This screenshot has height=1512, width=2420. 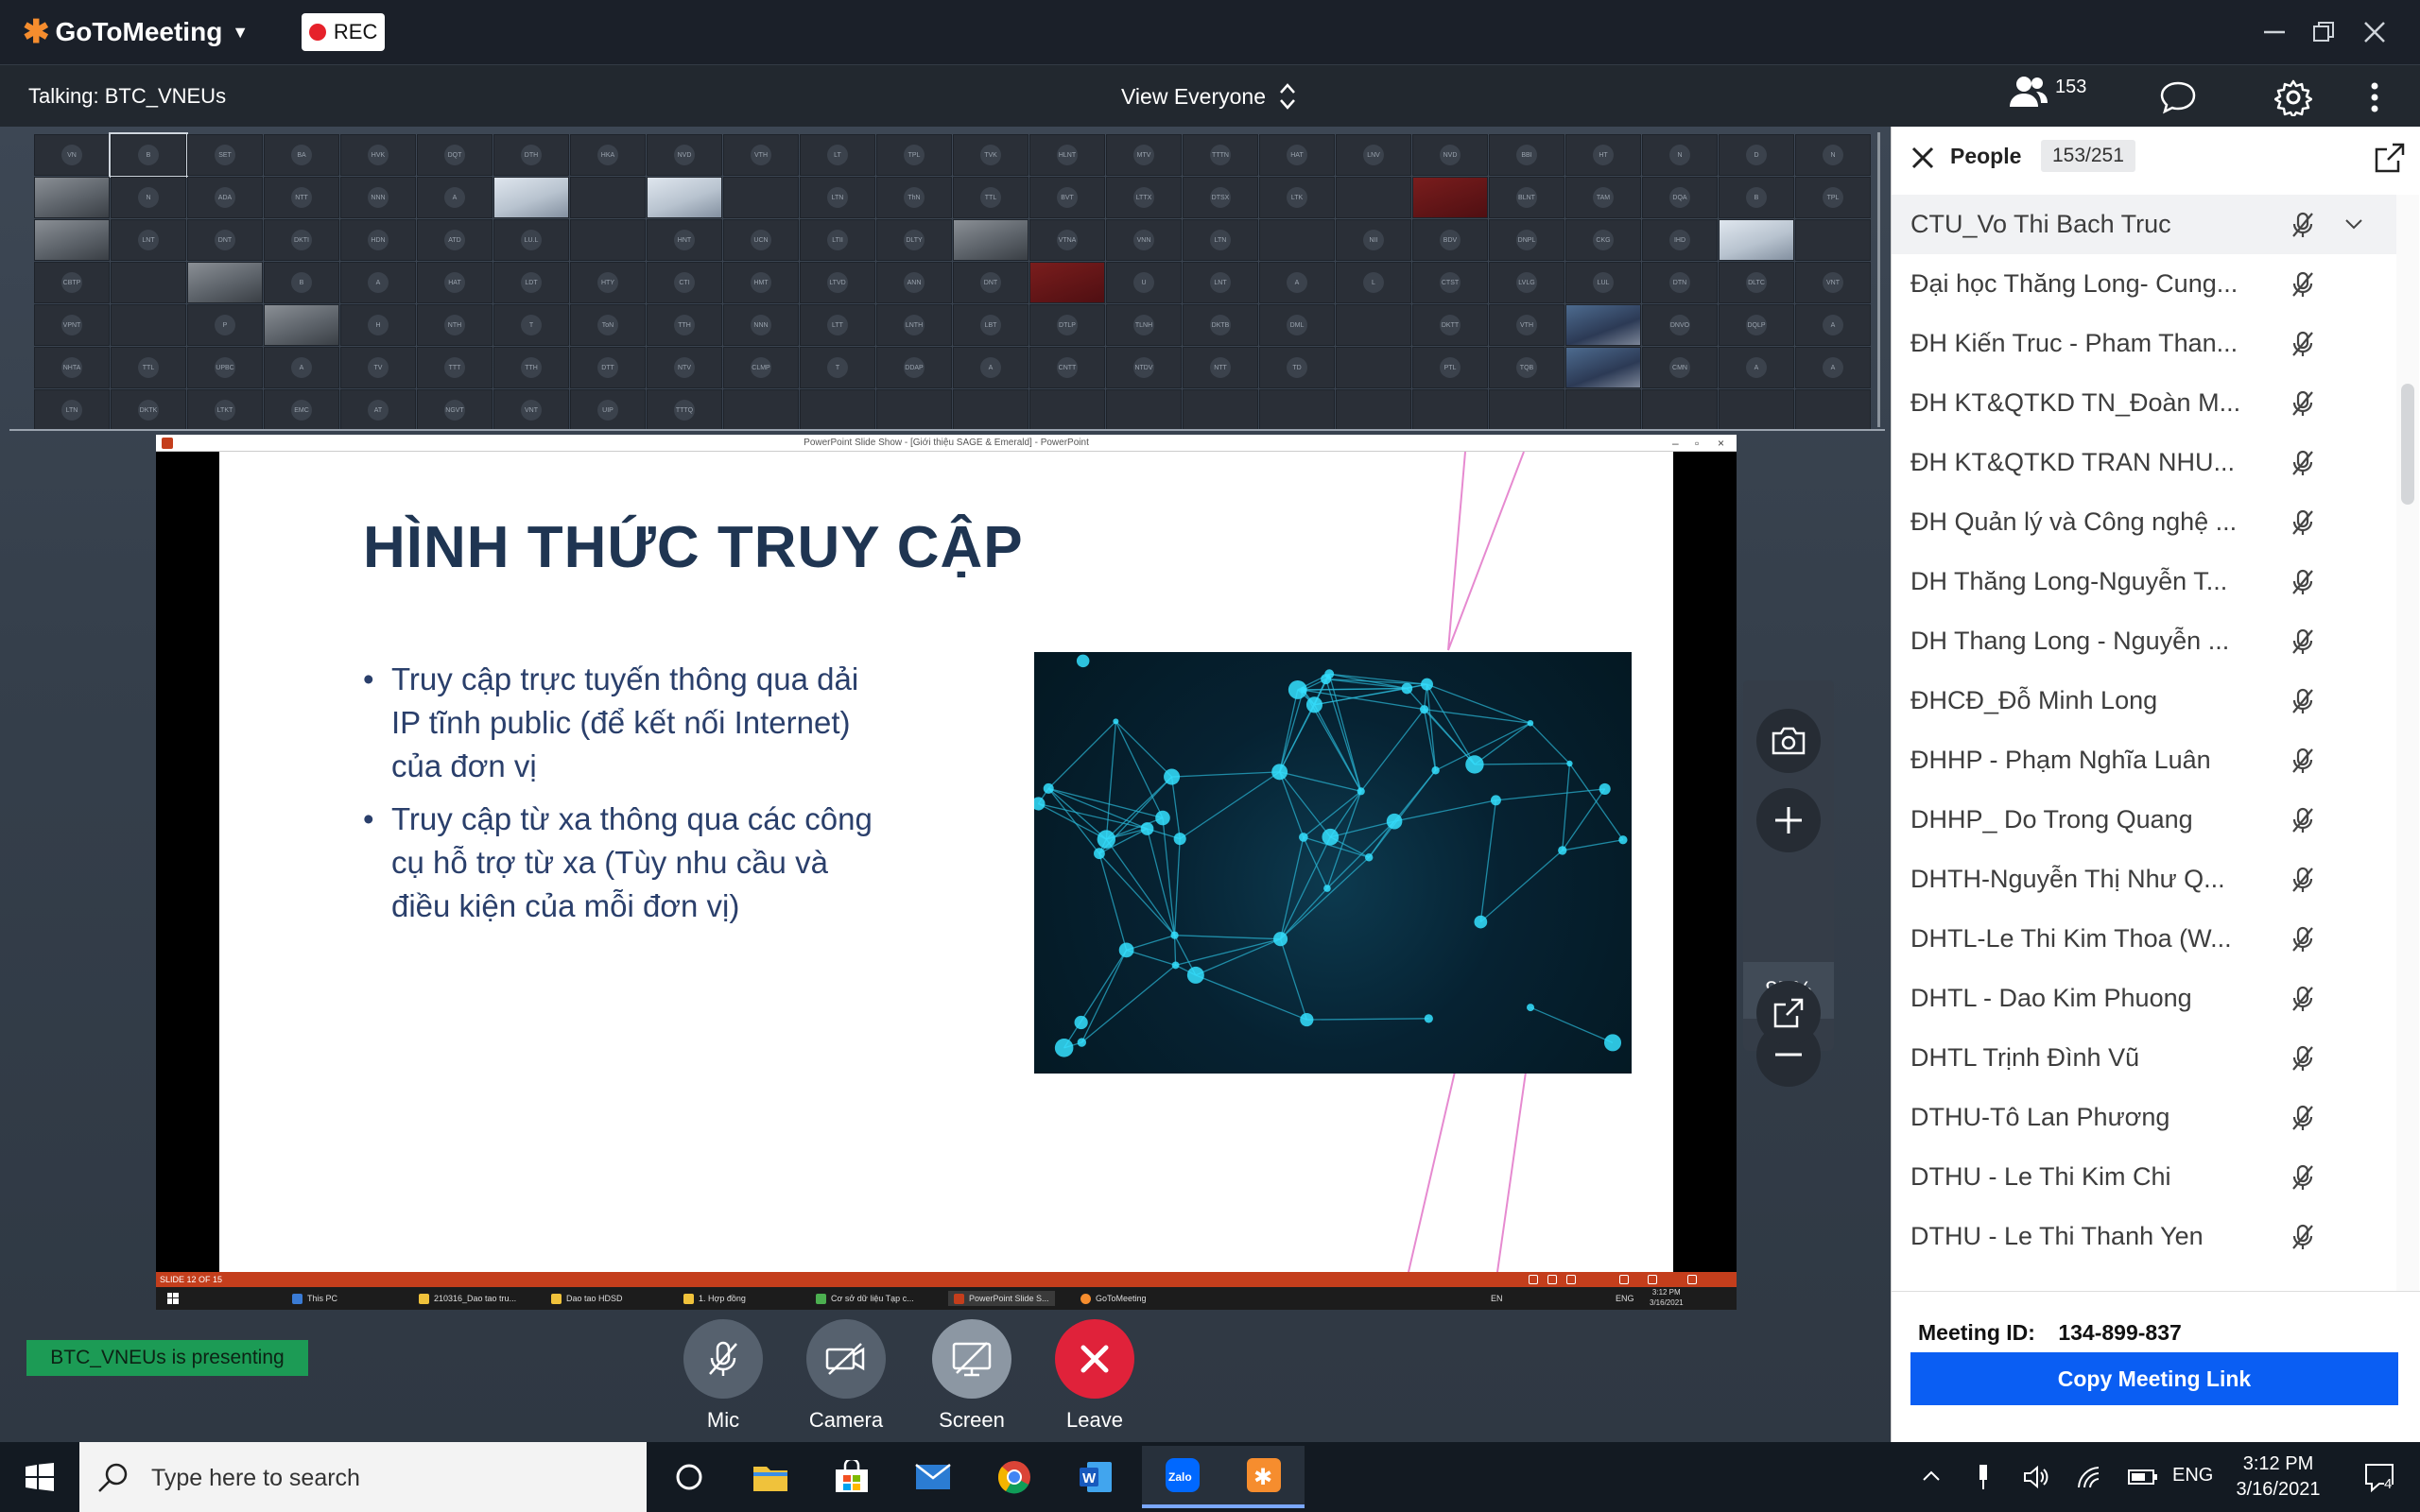 I want to click on participant-tile: TV, so click(x=378, y=367).